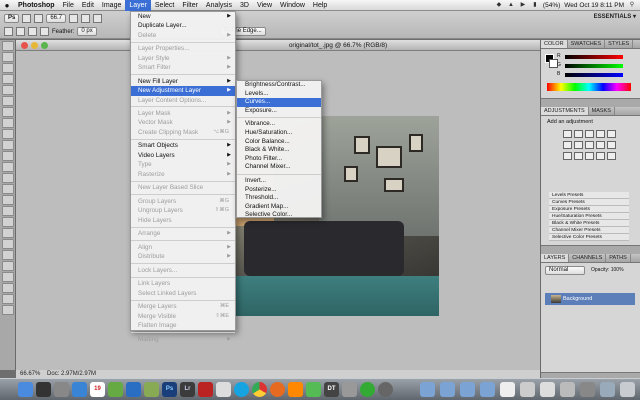 Image resolution: width=640 pixels, height=400 pixels. What do you see at coordinates (74, 18) in the screenshot?
I see `hand-icon` at bounding box center [74, 18].